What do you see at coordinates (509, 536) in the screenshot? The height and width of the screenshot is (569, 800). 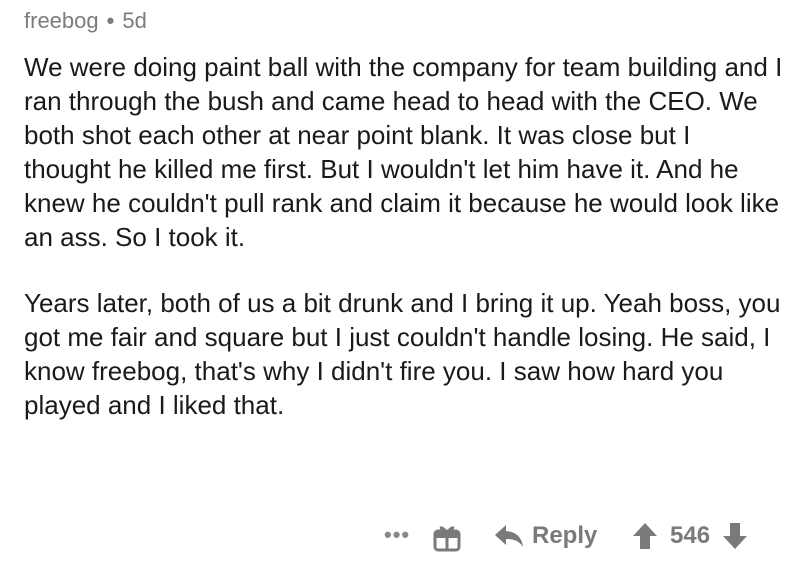 I see `reply-arrow-icon` at bounding box center [509, 536].